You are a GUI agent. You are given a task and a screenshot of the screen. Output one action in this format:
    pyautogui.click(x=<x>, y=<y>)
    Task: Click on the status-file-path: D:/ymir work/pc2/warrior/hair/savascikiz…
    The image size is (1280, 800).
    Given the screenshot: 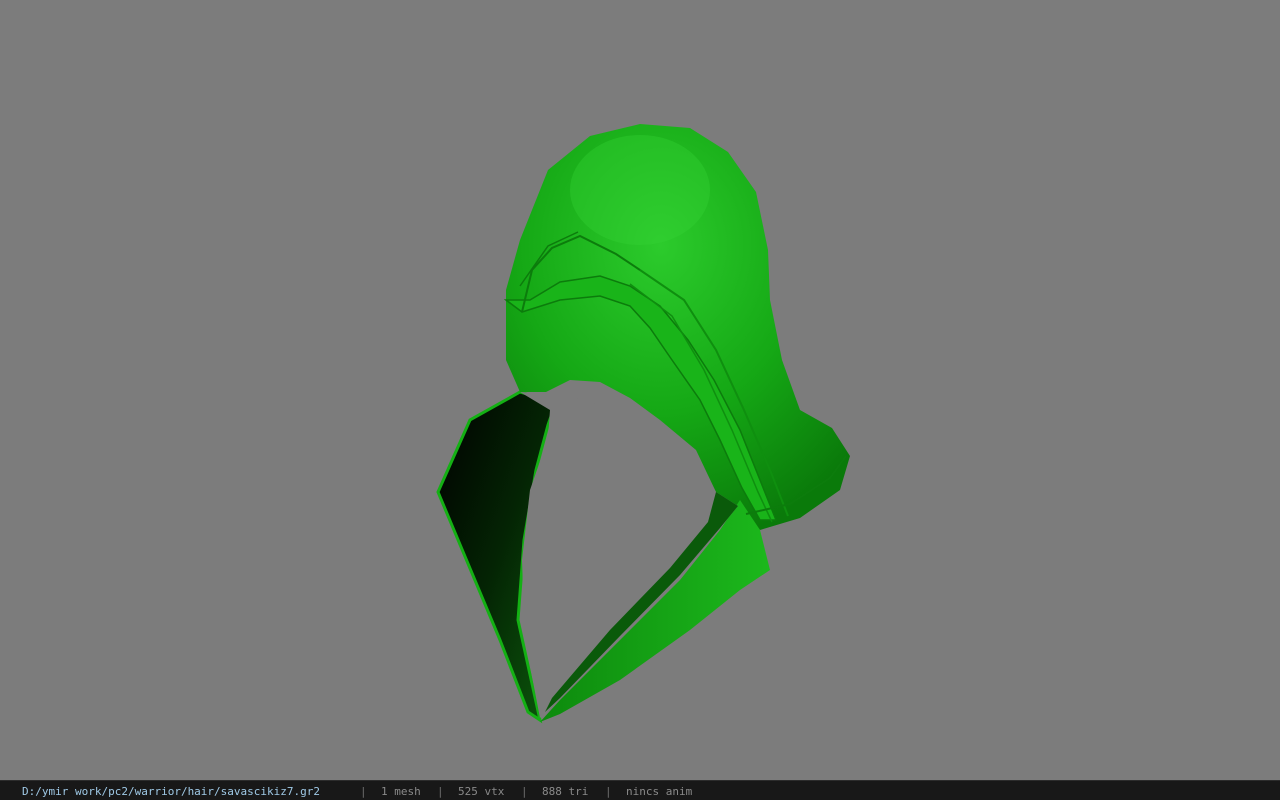 What is the action you would take?
    pyautogui.click(x=171, y=791)
    